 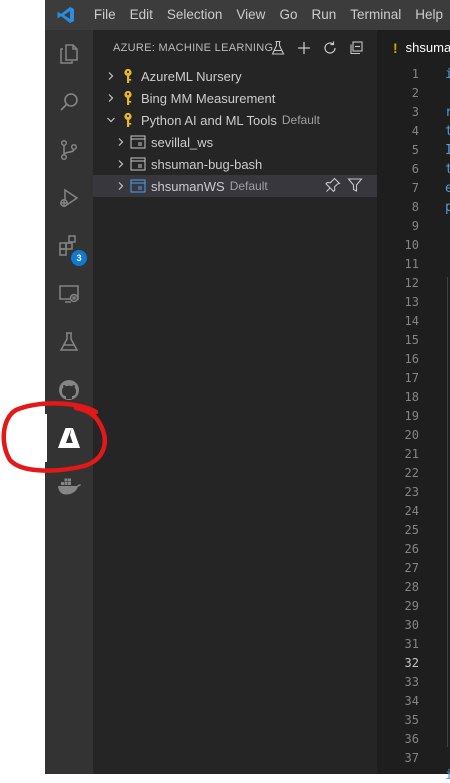 I want to click on line-number: 37, so click(x=411, y=758).